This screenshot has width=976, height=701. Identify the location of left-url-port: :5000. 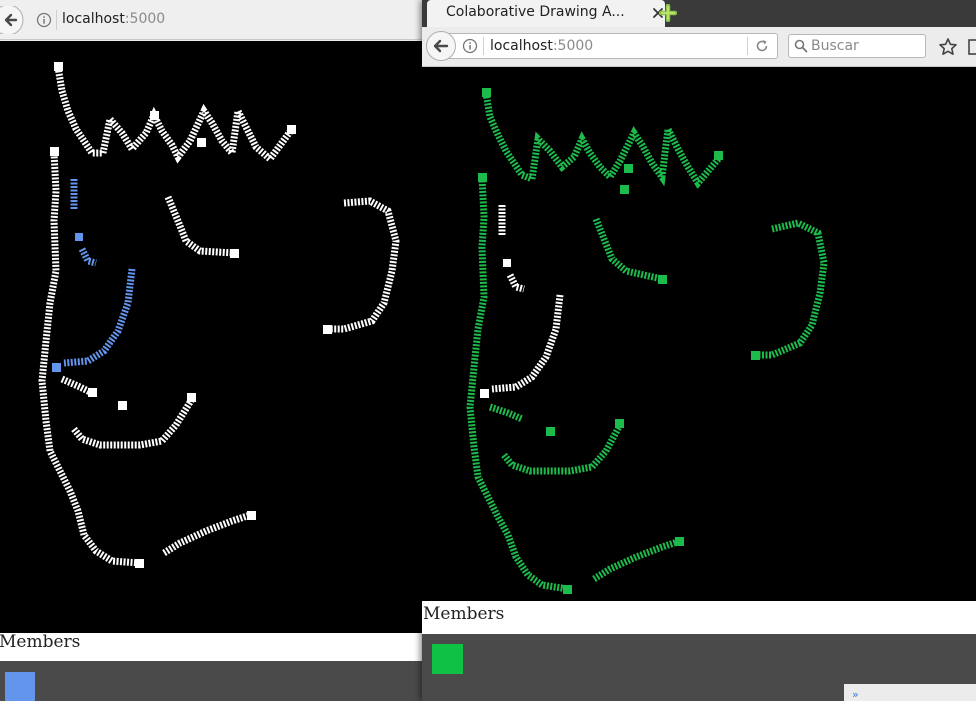
(145, 19).